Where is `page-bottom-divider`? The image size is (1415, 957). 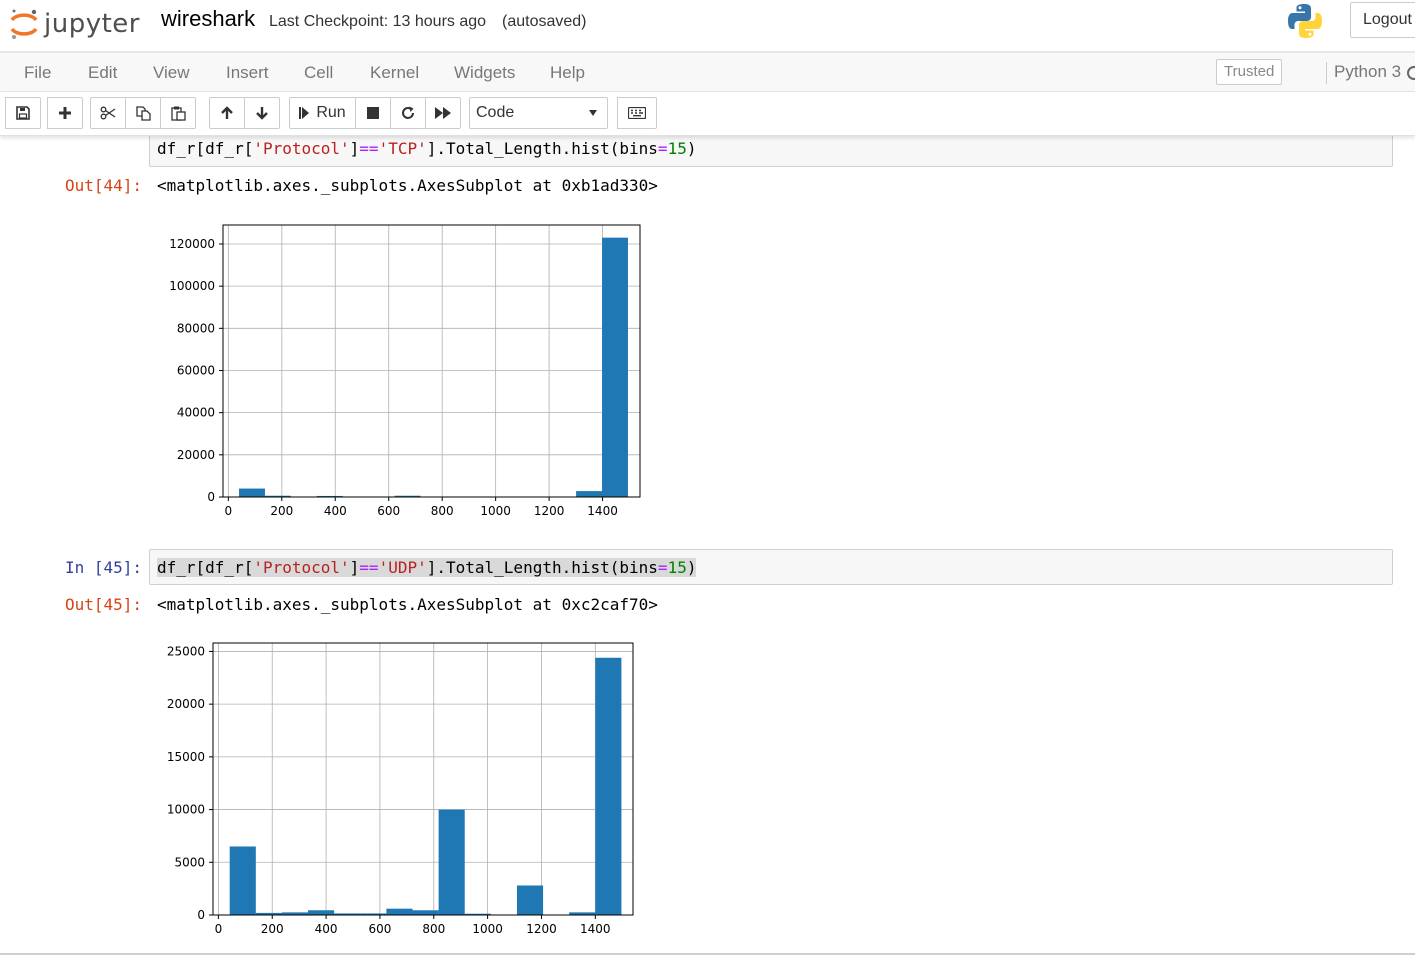 page-bottom-divider is located at coordinates (707, 954).